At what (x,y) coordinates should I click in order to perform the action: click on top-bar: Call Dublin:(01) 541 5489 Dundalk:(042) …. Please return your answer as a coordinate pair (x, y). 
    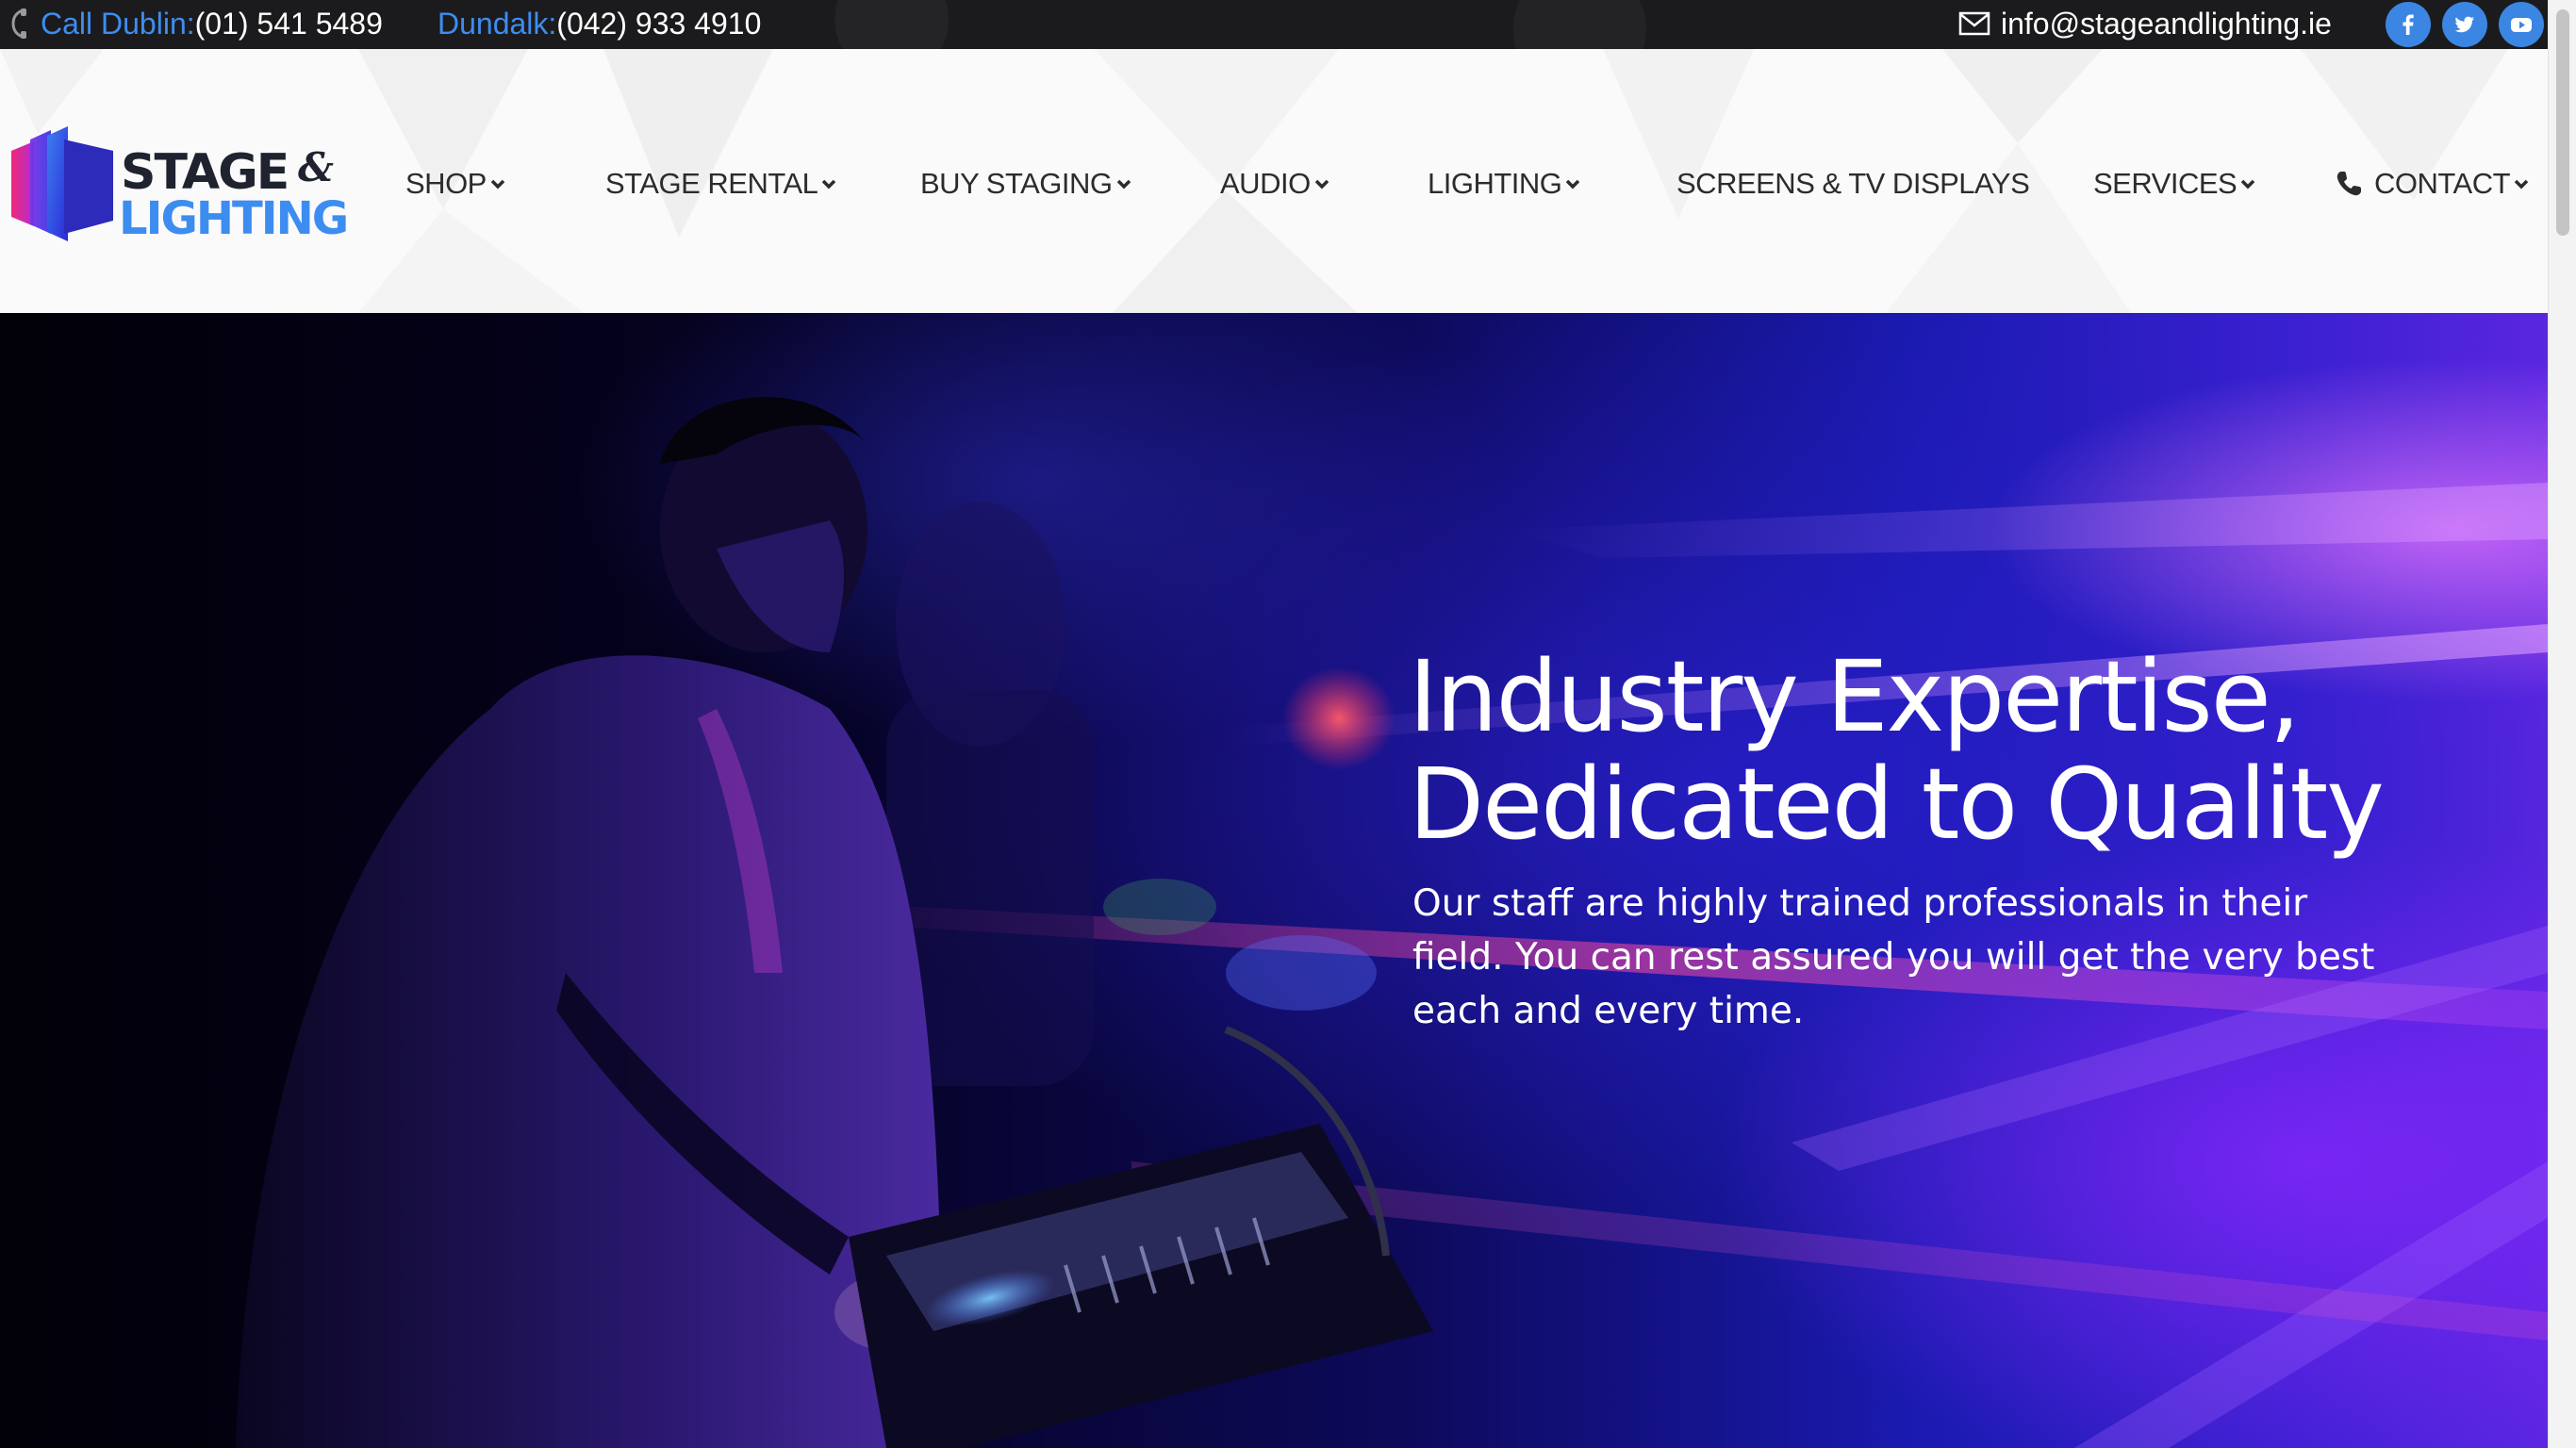
    Looking at the image, I should click on (1274, 24).